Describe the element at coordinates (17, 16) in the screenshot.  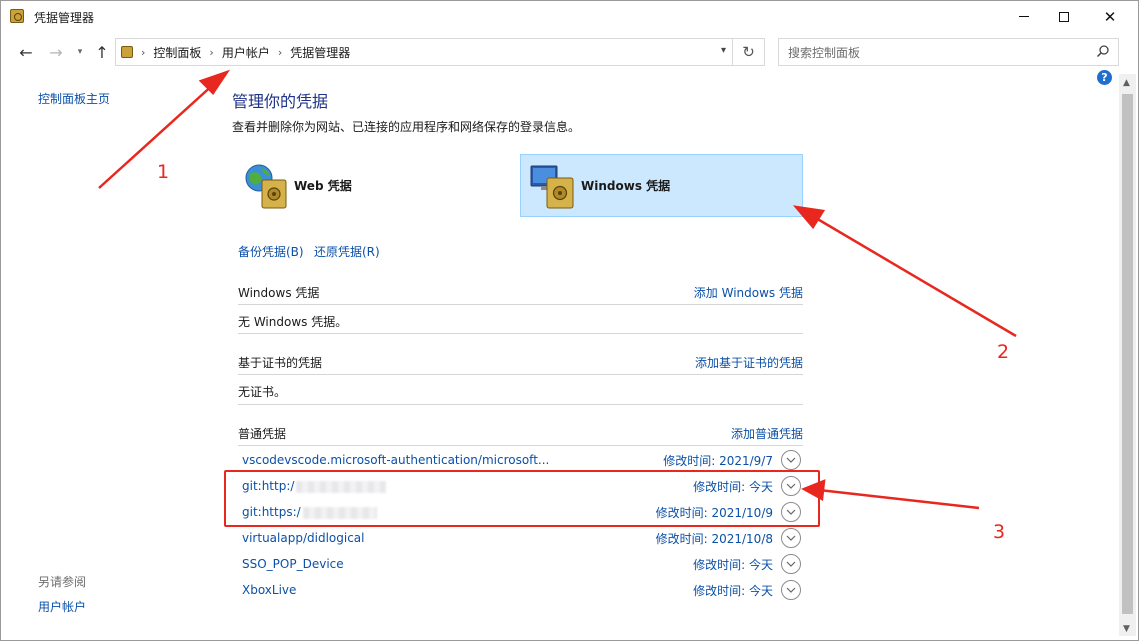
I see `credential-manager-app-icon` at that location.